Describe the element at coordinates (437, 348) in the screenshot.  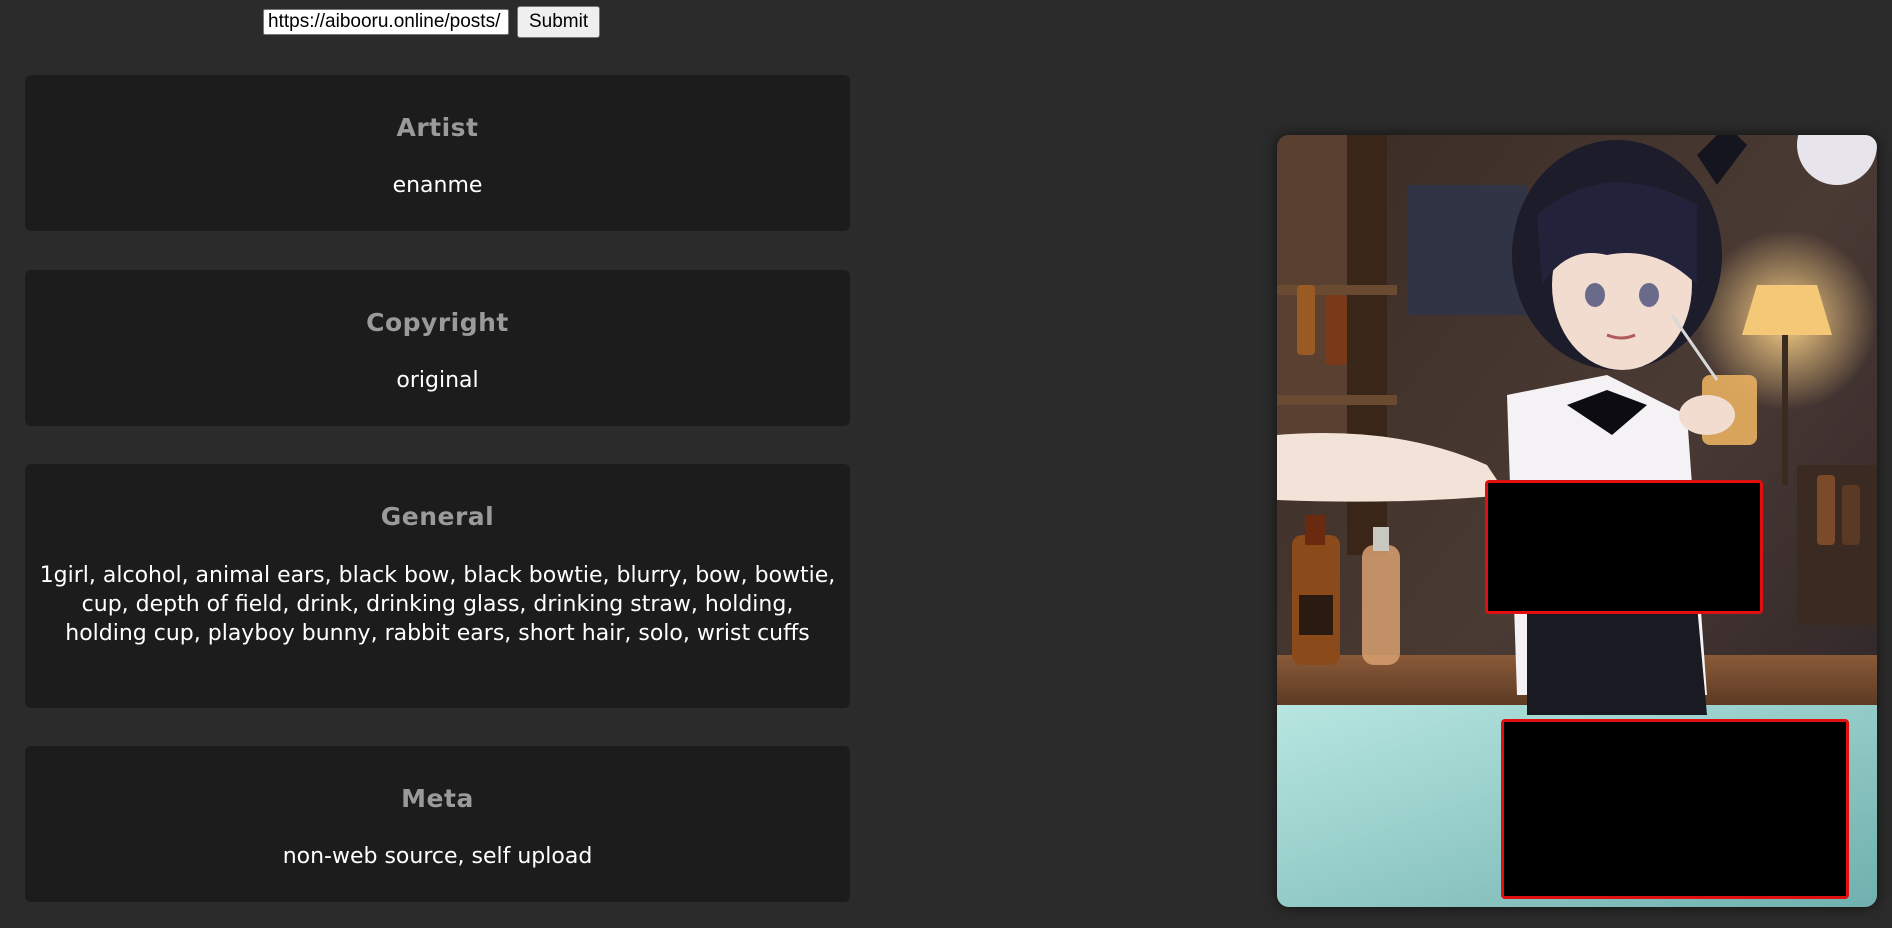
I see `copyright-card: Copyright original` at that location.